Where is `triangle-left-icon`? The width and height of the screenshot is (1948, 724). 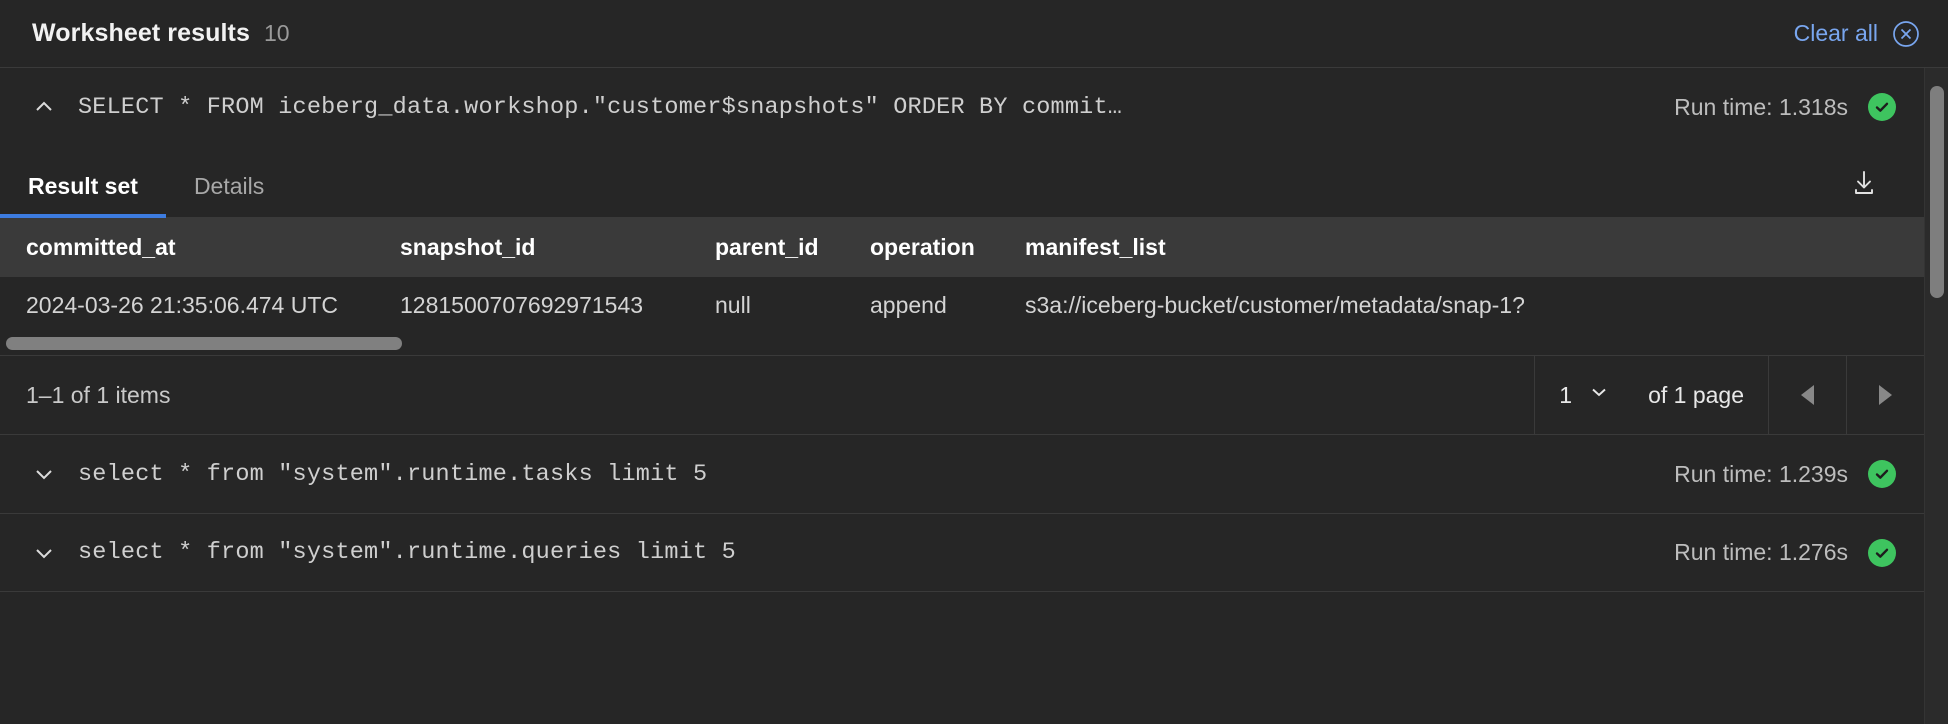
triangle-left-icon is located at coordinates (1807, 395).